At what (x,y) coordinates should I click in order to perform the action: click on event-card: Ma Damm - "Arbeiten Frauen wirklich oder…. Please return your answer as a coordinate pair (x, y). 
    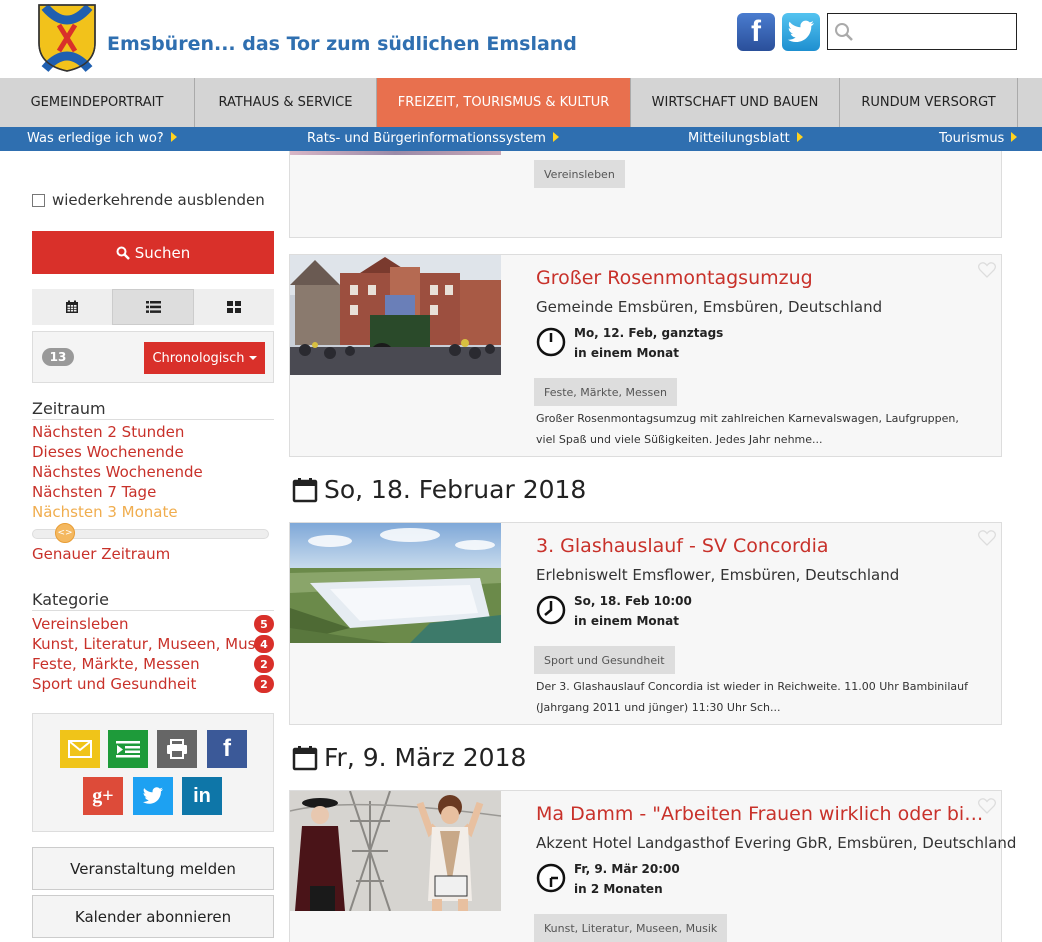
    Looking at the image, I should click on (652, 866).